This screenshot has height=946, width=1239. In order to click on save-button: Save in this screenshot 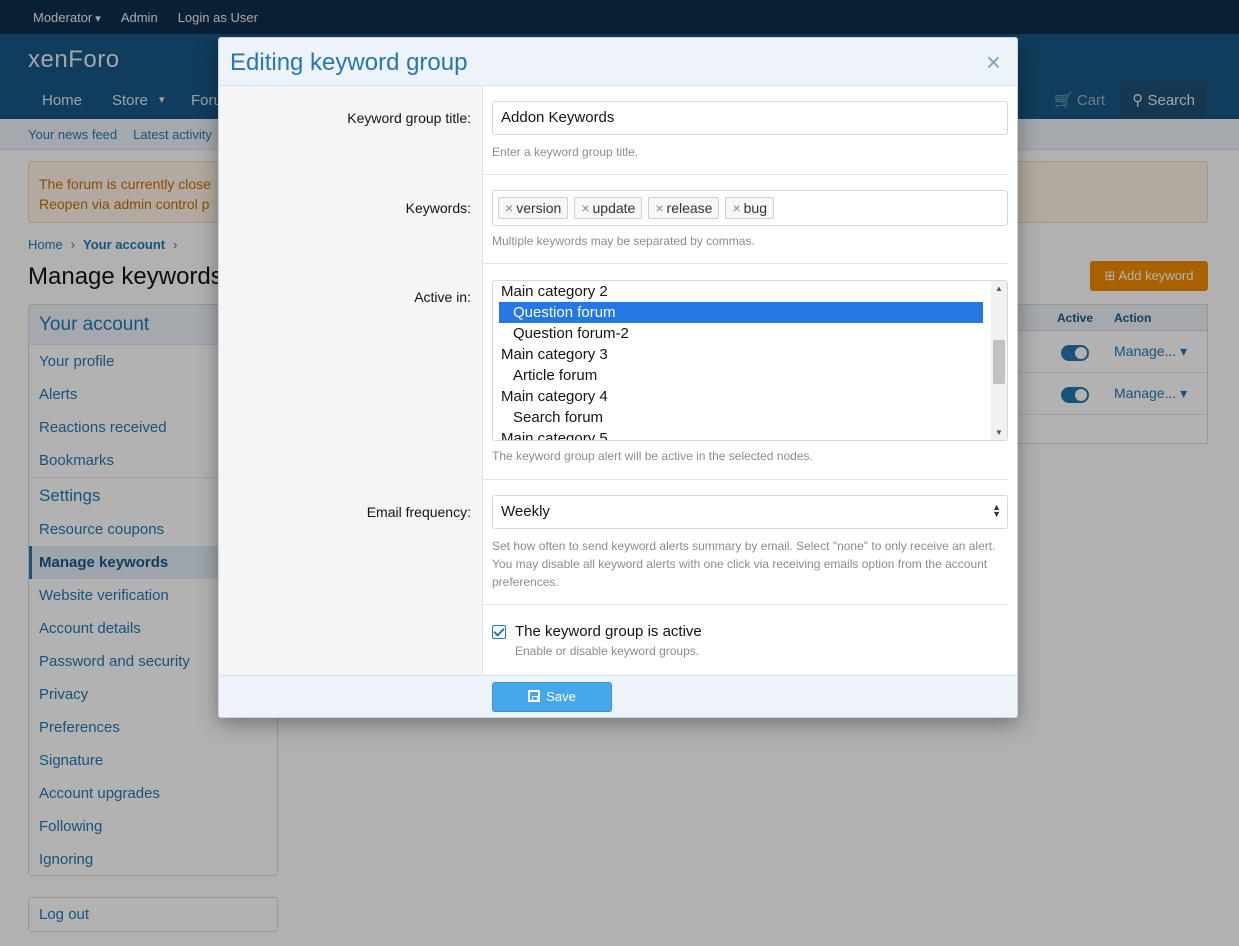, I will do `click(552, 697)`.